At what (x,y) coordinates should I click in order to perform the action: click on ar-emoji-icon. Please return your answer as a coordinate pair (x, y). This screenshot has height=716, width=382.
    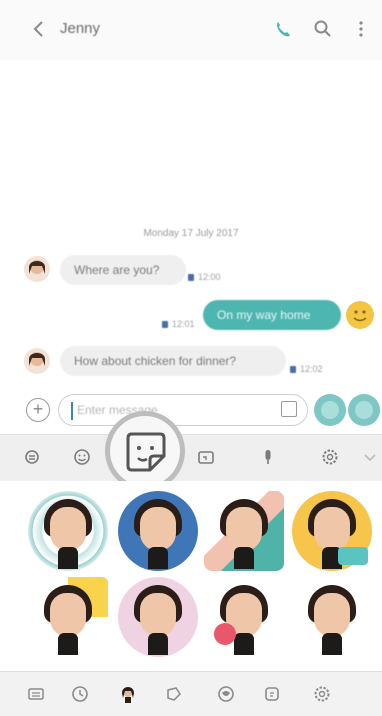
    Looking at the image, I should click on (128, 694).